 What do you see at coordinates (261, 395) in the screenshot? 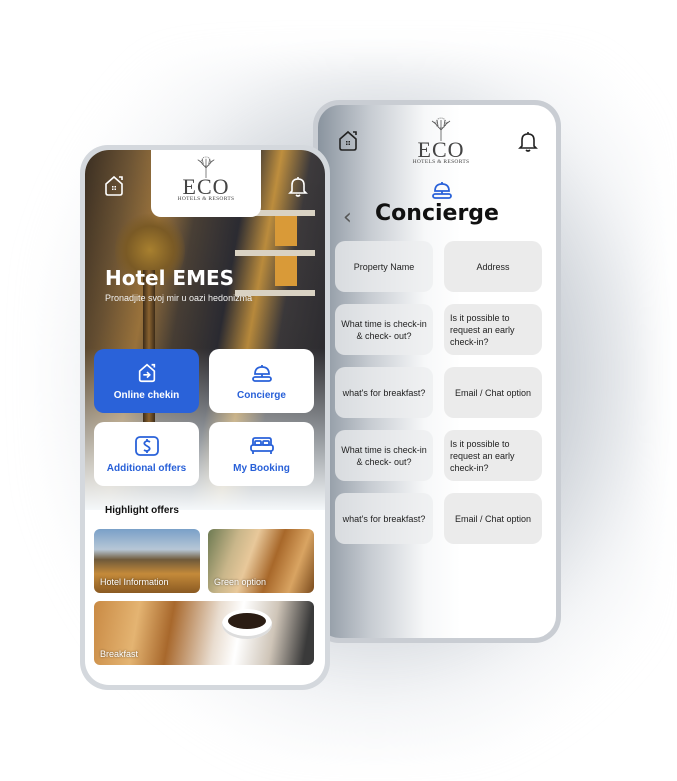
I see `tile-label: Concierge` at bounding box center [261, 395].